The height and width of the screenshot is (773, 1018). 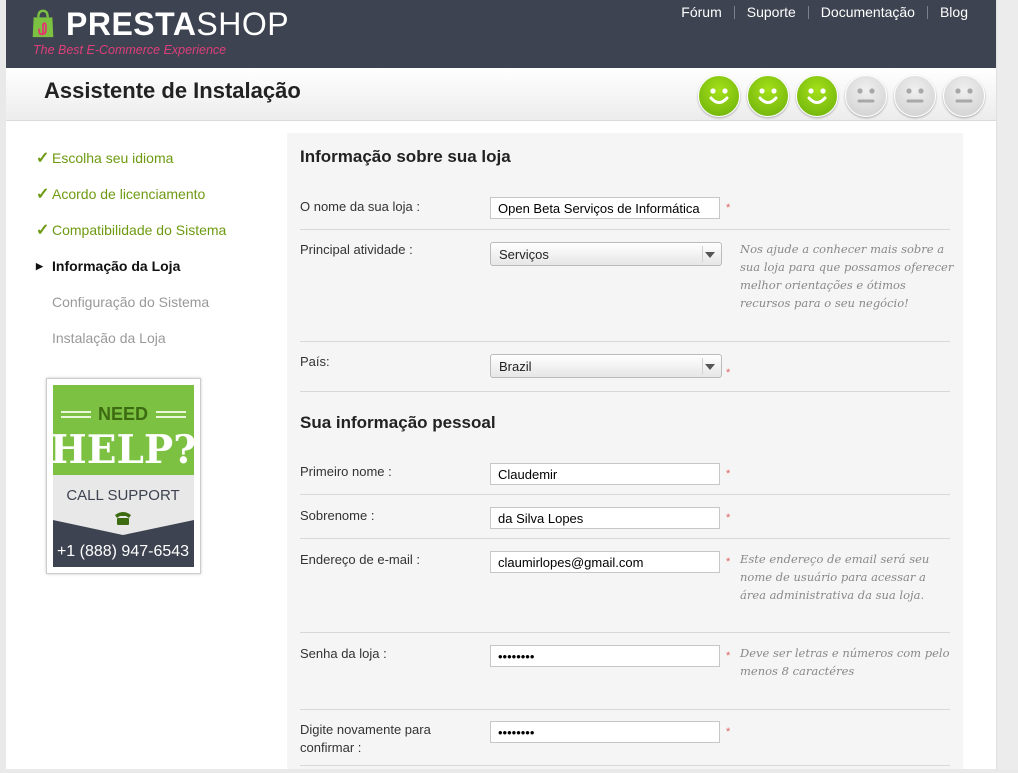 I want to click on logo-presta-text: PRESTA, so click(x=131, y=24).